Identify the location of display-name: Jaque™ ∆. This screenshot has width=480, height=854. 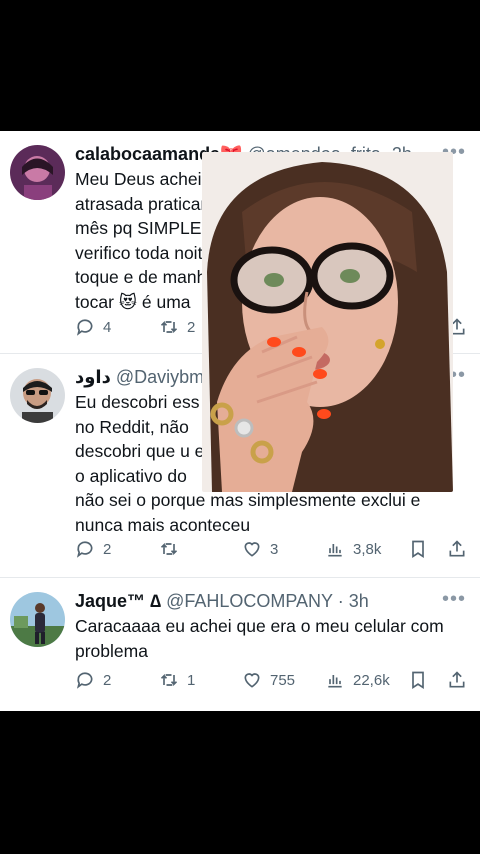
(118, 601).